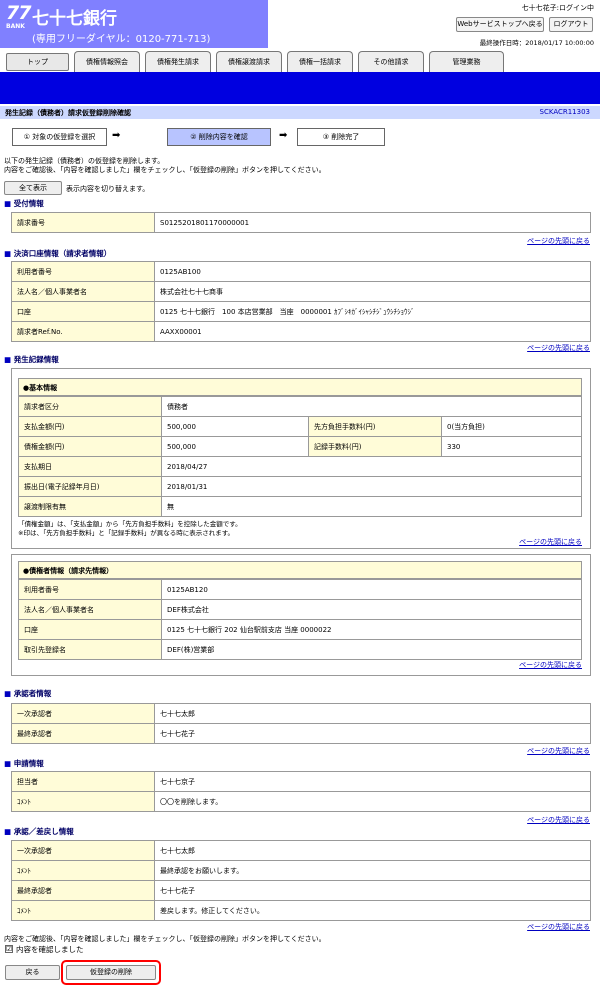 This screenshot has width=600, height=989. Describe the element at coordinates (90, 446) in the screenshot. I see `label-claim-amount: 債権金額(円)` at that location.